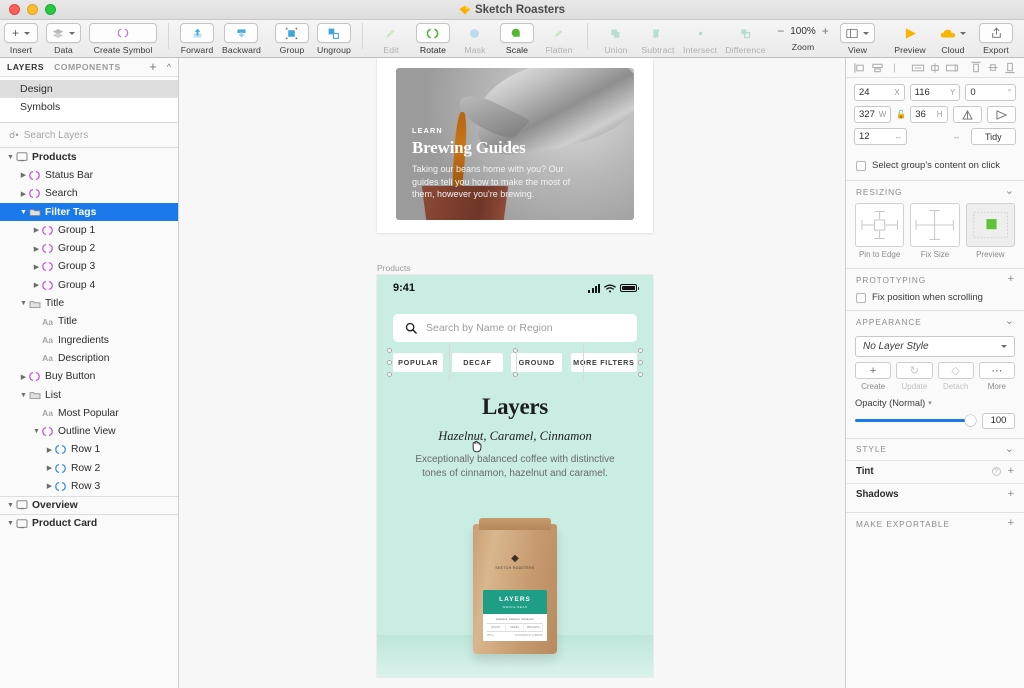 This screenshot has width=1024, height=688. Describe the element at coordinates (780, 31) in the screenshot. I see `zoom-out-button: −` at that location.